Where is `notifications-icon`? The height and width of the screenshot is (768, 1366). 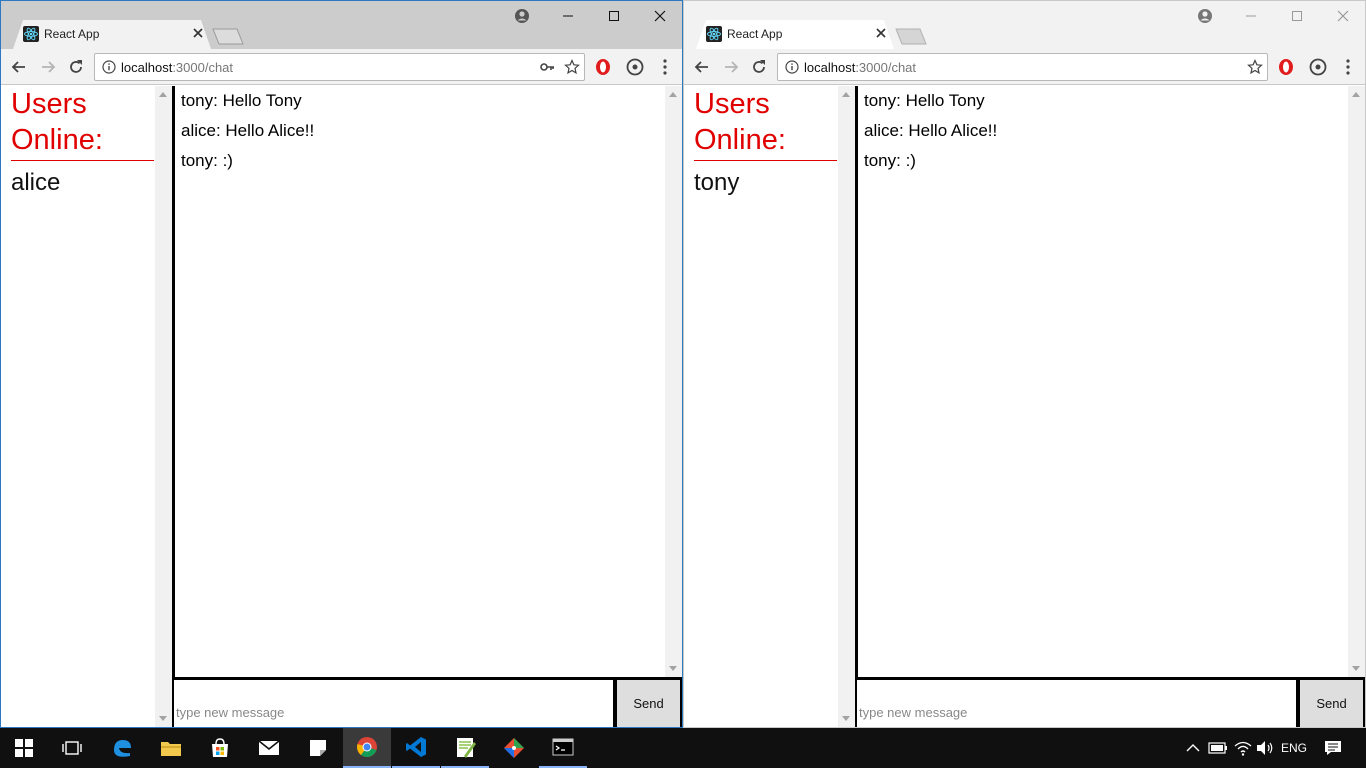 notifications-icon is located at coordinates (1333, 748).